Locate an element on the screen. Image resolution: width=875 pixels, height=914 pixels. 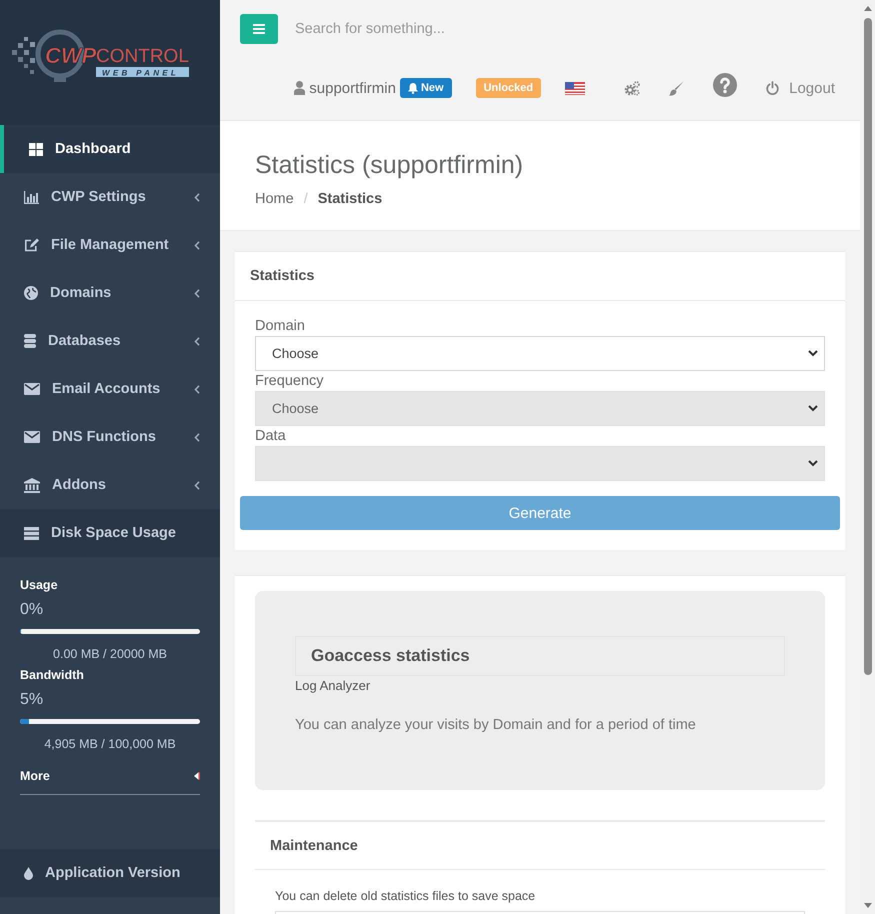
meter-reading: 4,905 MB / 100,000 MB is located at coordinates (110, 744).